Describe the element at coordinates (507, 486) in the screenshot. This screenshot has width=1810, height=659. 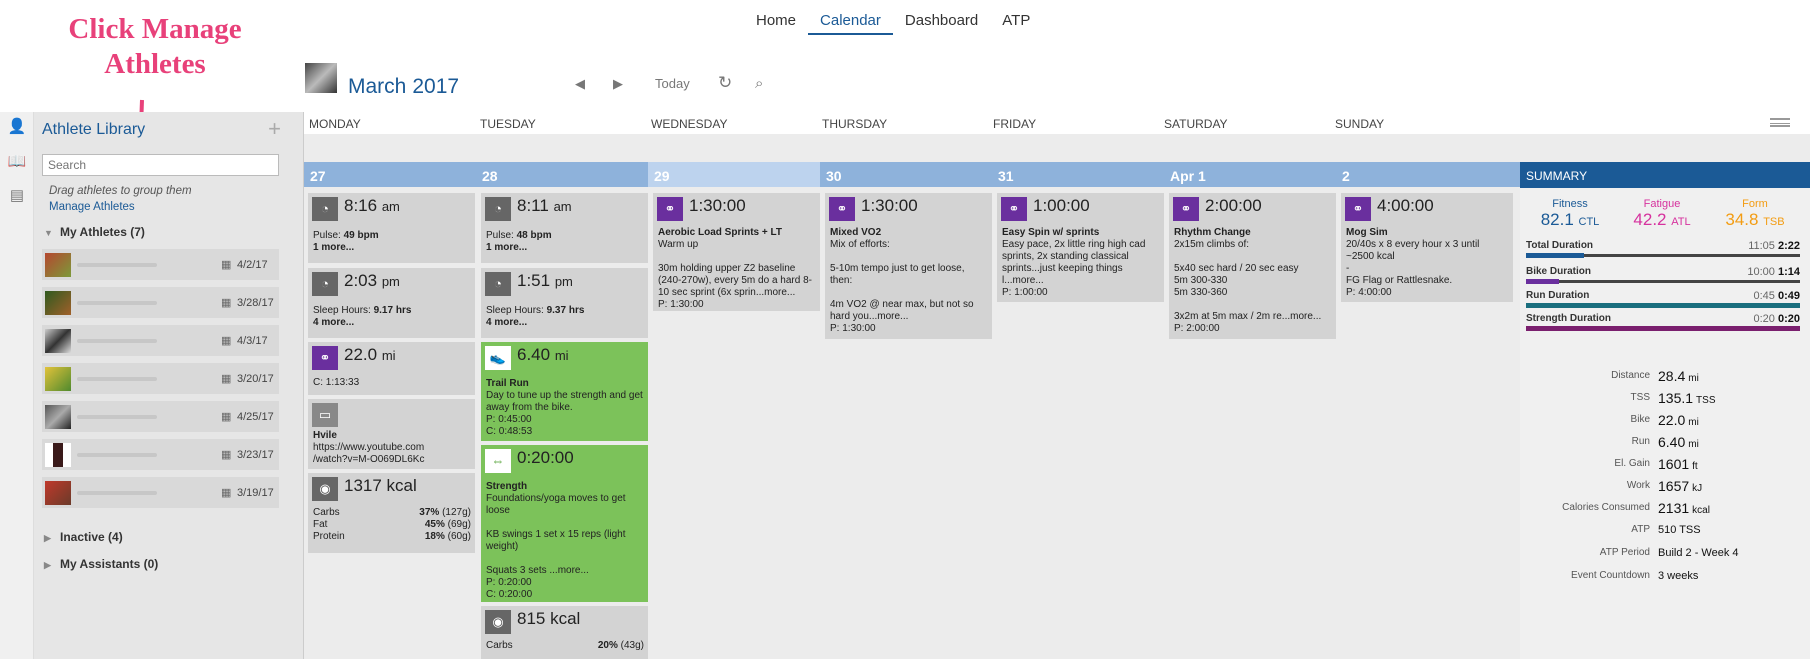
I see `workout-title: Strength` at that location.